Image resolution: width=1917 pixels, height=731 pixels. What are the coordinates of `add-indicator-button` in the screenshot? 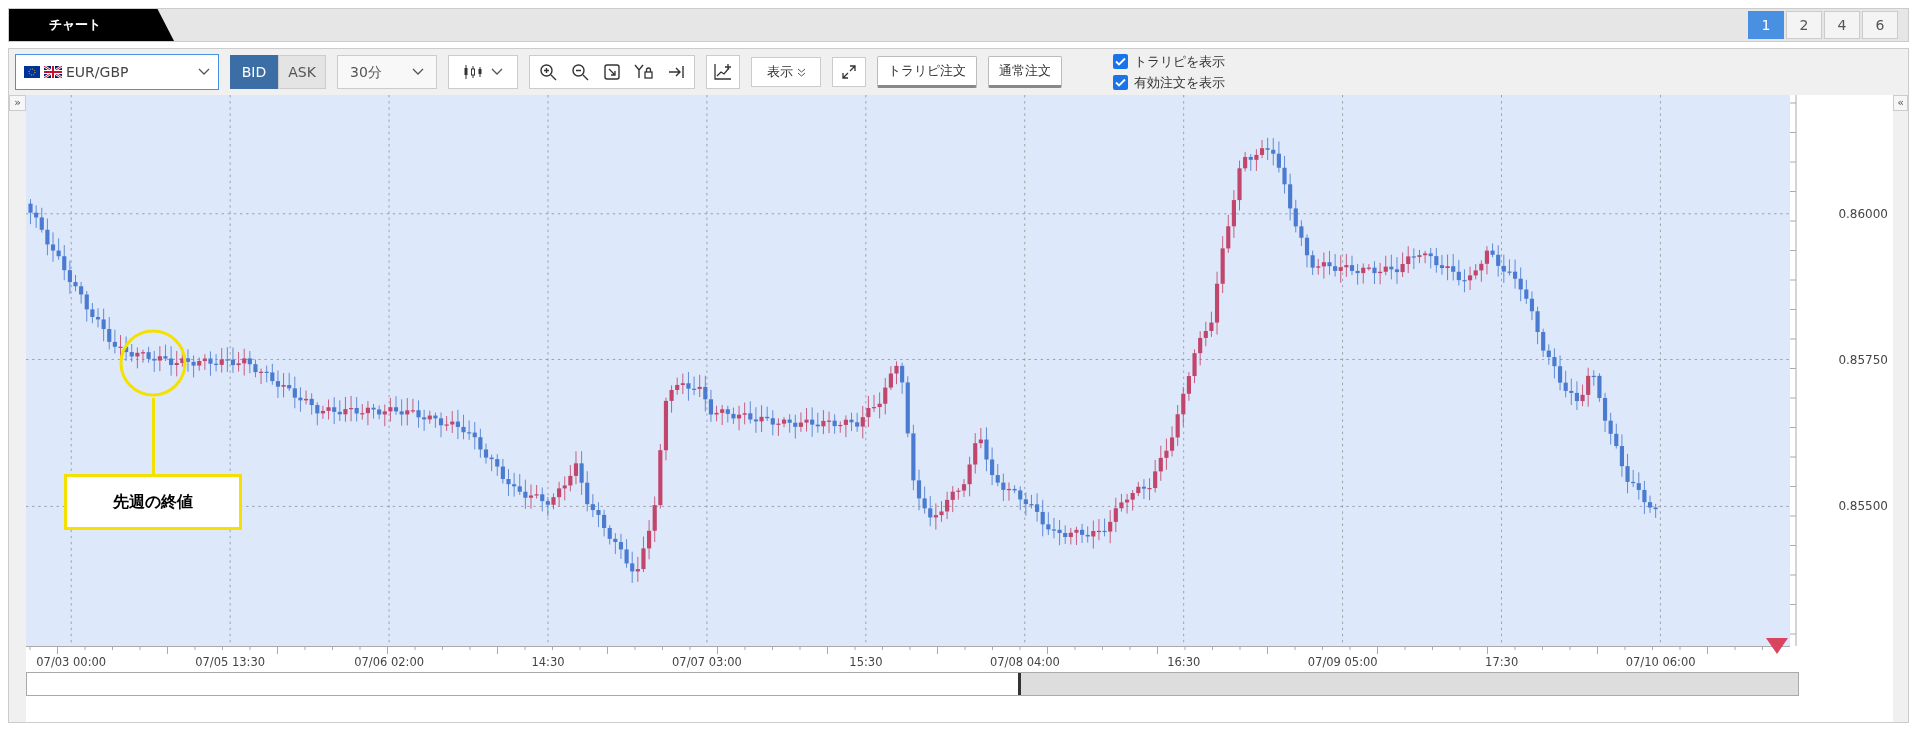 It's located at (723, 72).